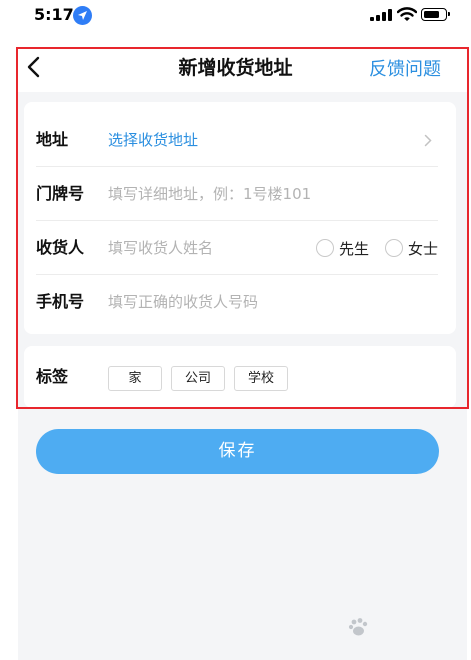 The height and width of the screenshot is (660, 471). Describe the element at coordinates (54, 14) in the screenshot. I see `status-time: 5:17` at that location.